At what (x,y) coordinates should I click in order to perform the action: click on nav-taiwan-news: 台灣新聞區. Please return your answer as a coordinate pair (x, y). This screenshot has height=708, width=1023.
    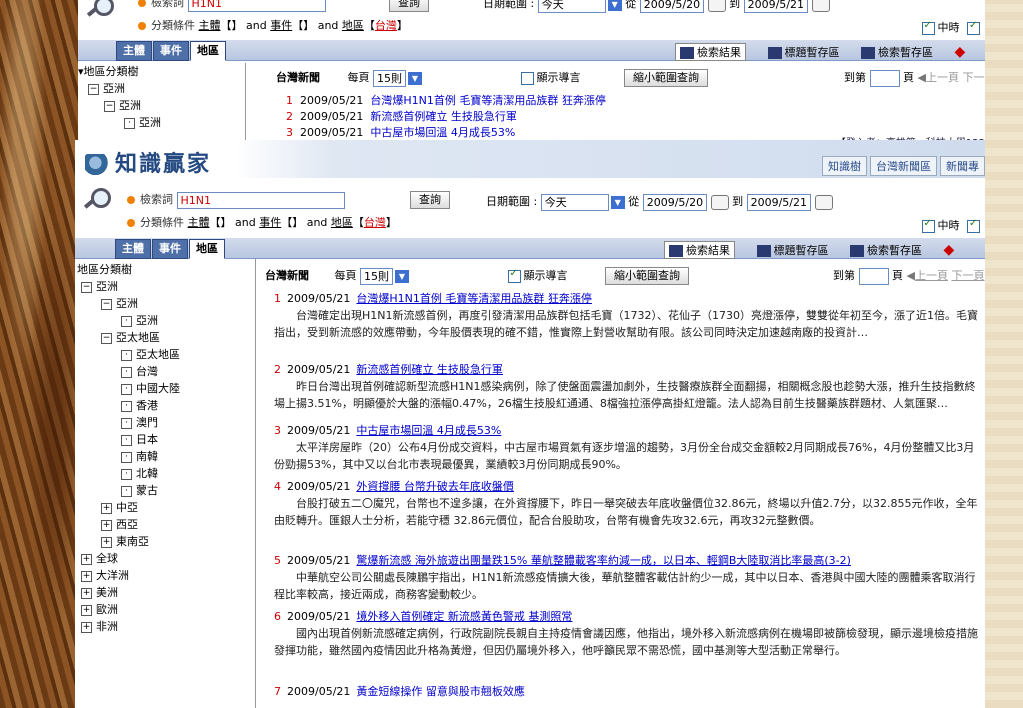
    Looking at the image, I should click on (903, 166).